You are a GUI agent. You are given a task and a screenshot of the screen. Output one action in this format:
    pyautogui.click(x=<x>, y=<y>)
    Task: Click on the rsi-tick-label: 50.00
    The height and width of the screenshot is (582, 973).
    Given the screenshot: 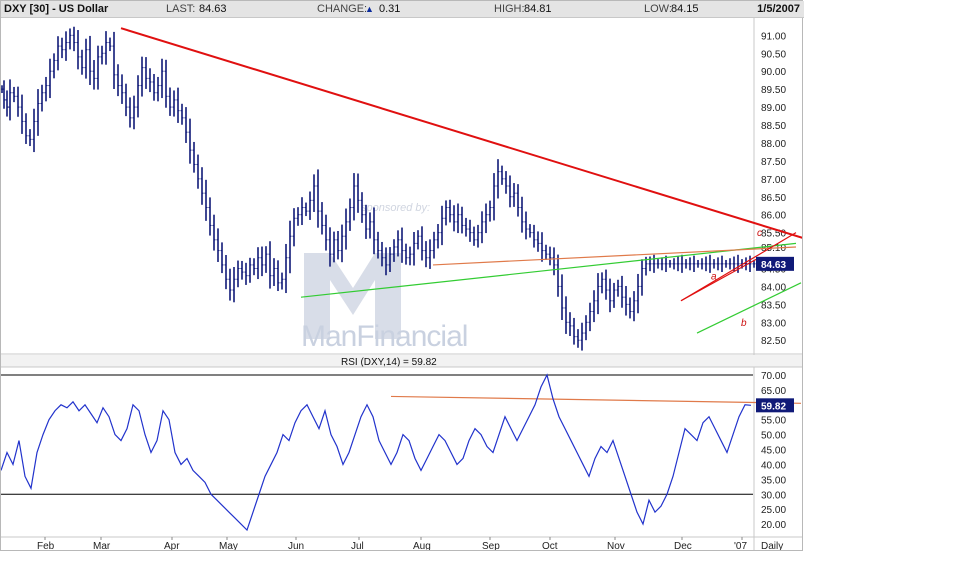 What is the action you would take?
    pyautogui.click(x=773, y=436)
    